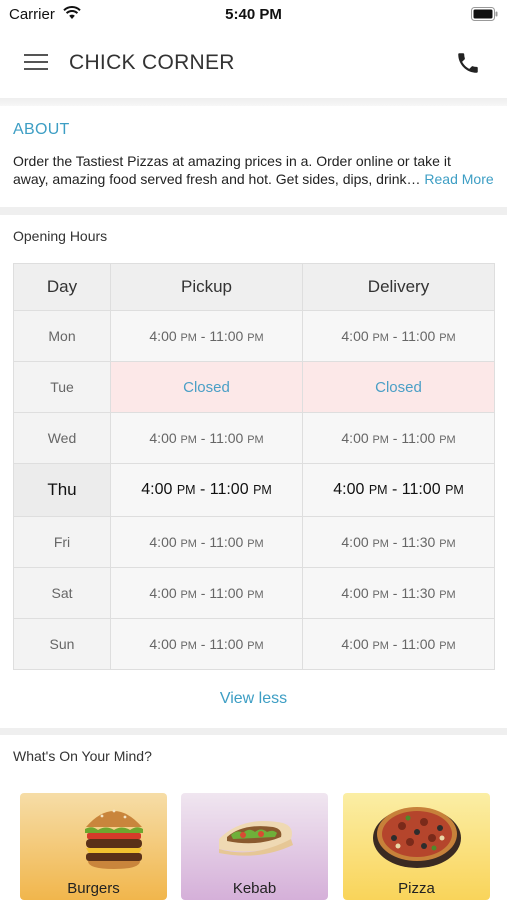 This screenshot has height=900, width=507. What do you see at coordinates (36, 62) in the screenshot?
I see `menu-icon` at bounding box center [36, 62].